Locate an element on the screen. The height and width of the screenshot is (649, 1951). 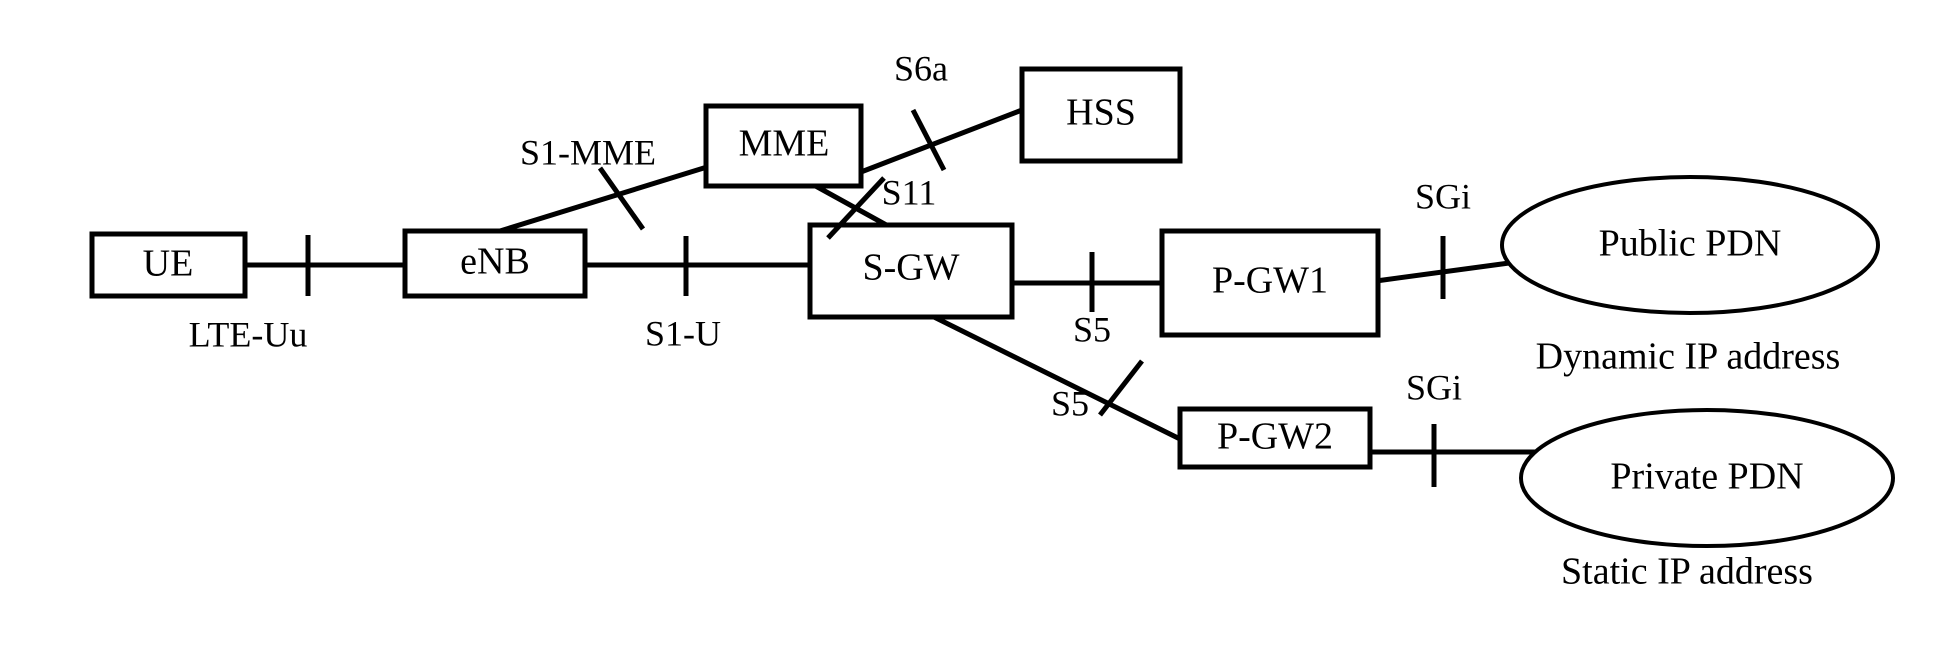
node-enb: eNB is located at coordinates (495, 263).